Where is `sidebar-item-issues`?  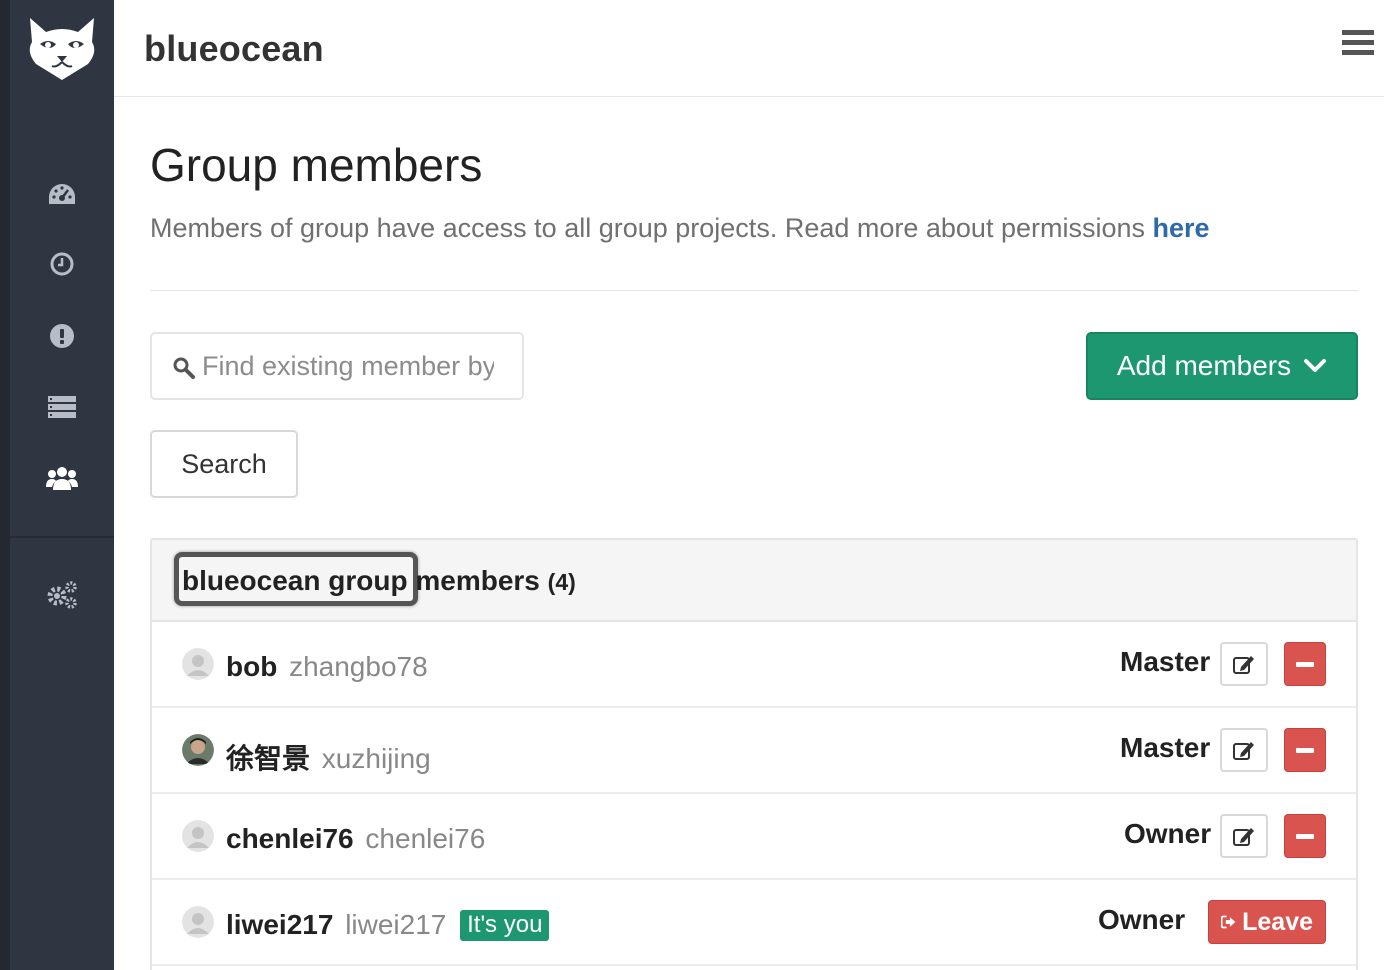 sidebar-item-issues is located at coordinates (62, 336).